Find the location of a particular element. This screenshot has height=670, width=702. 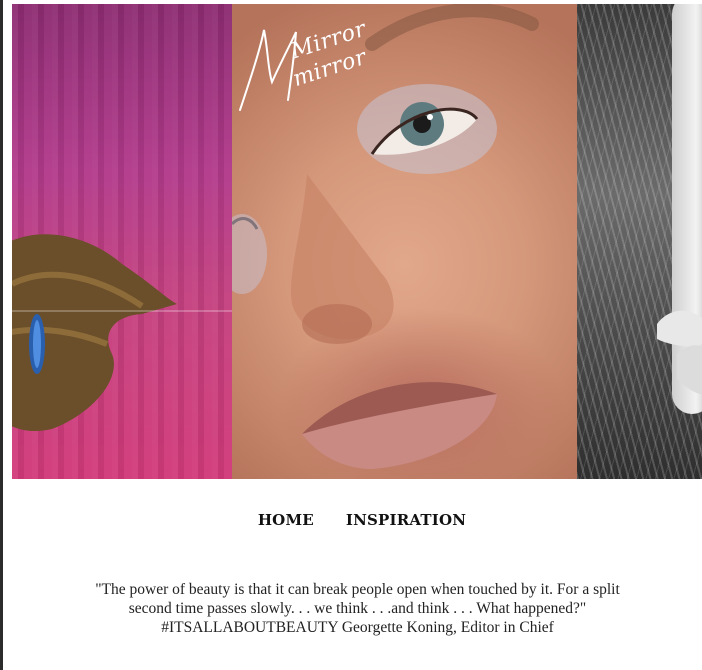

feet-illustration is located at coordinates (679, 352).